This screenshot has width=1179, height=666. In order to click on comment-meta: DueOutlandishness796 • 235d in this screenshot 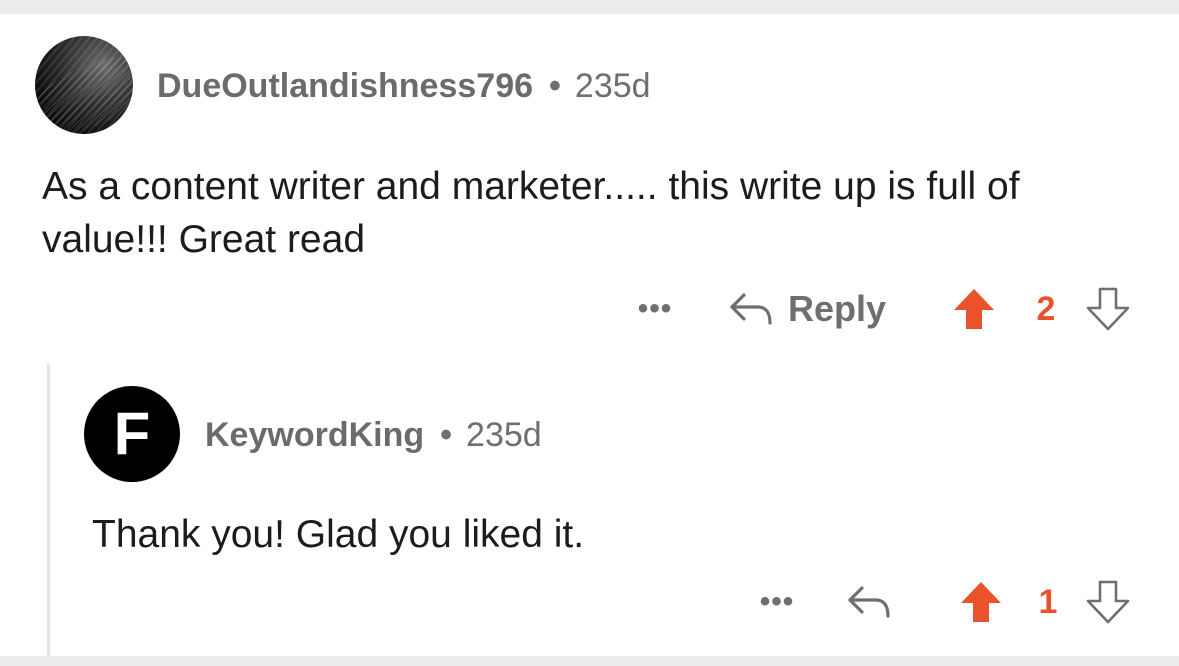, I will do `click(404, 86)`.